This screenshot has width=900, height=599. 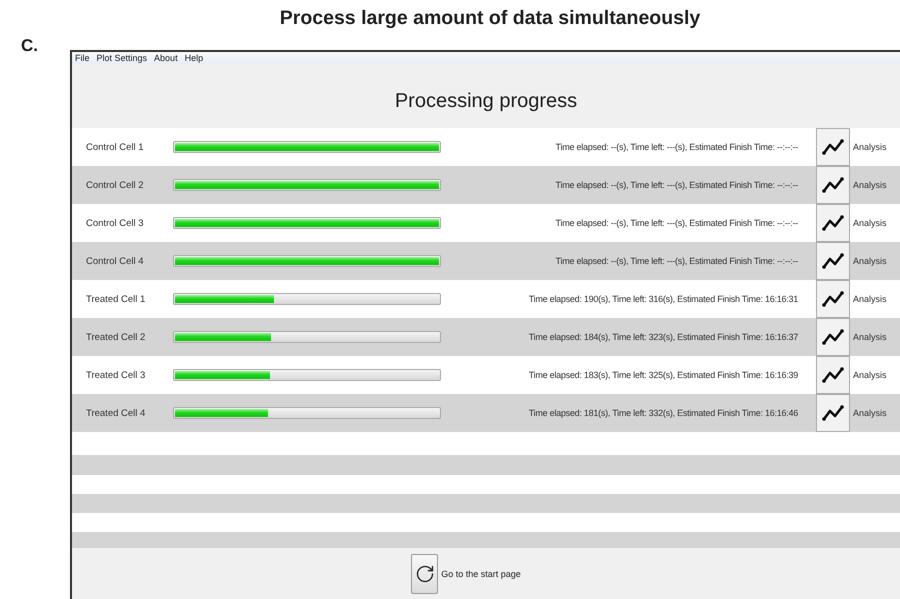 I want to click on menu-item: File, so click(x=82, y=58).